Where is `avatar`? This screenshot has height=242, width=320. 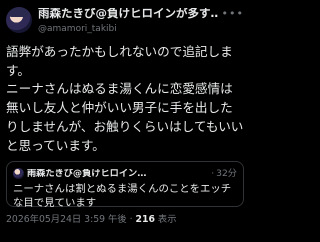 avatar is located at coordinates (19, 20).